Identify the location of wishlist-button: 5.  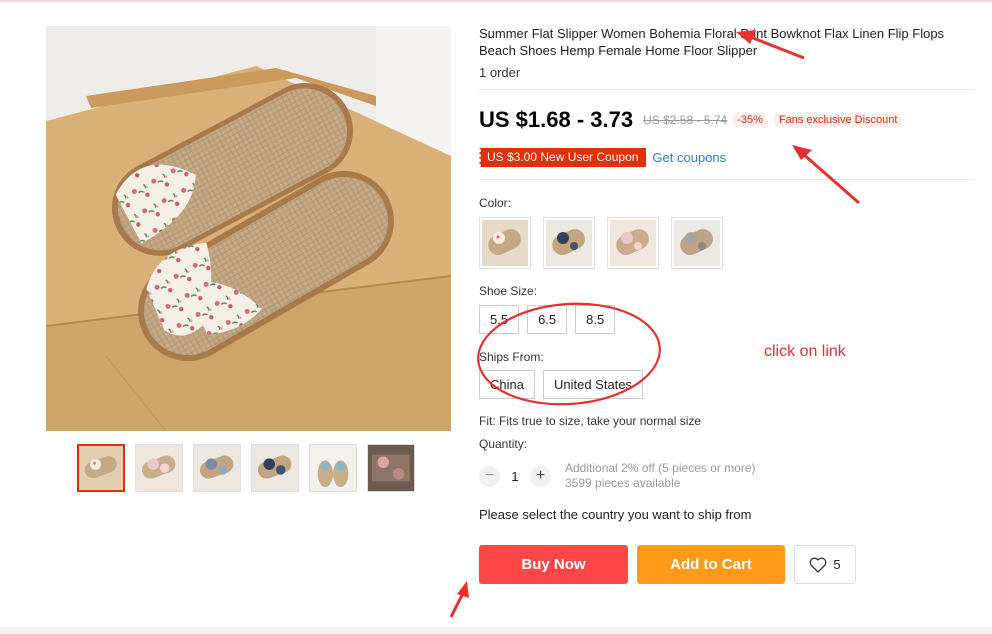
(825, 564).